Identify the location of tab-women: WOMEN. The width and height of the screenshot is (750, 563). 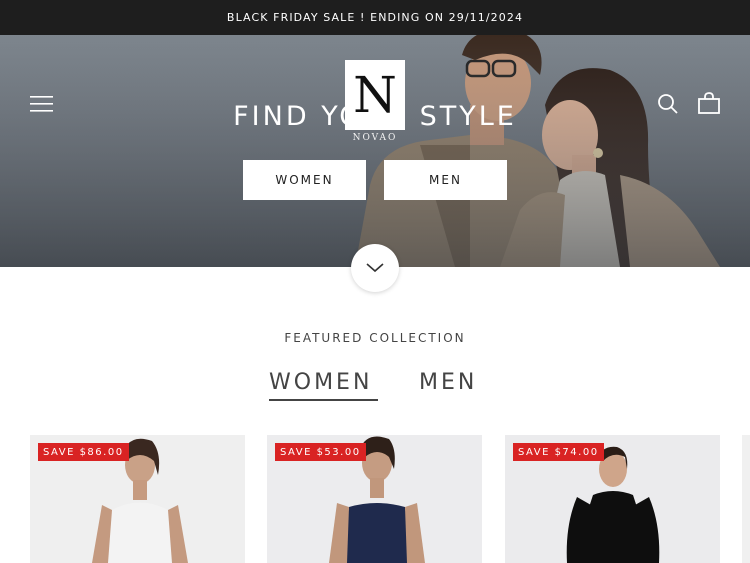
(320, 382).